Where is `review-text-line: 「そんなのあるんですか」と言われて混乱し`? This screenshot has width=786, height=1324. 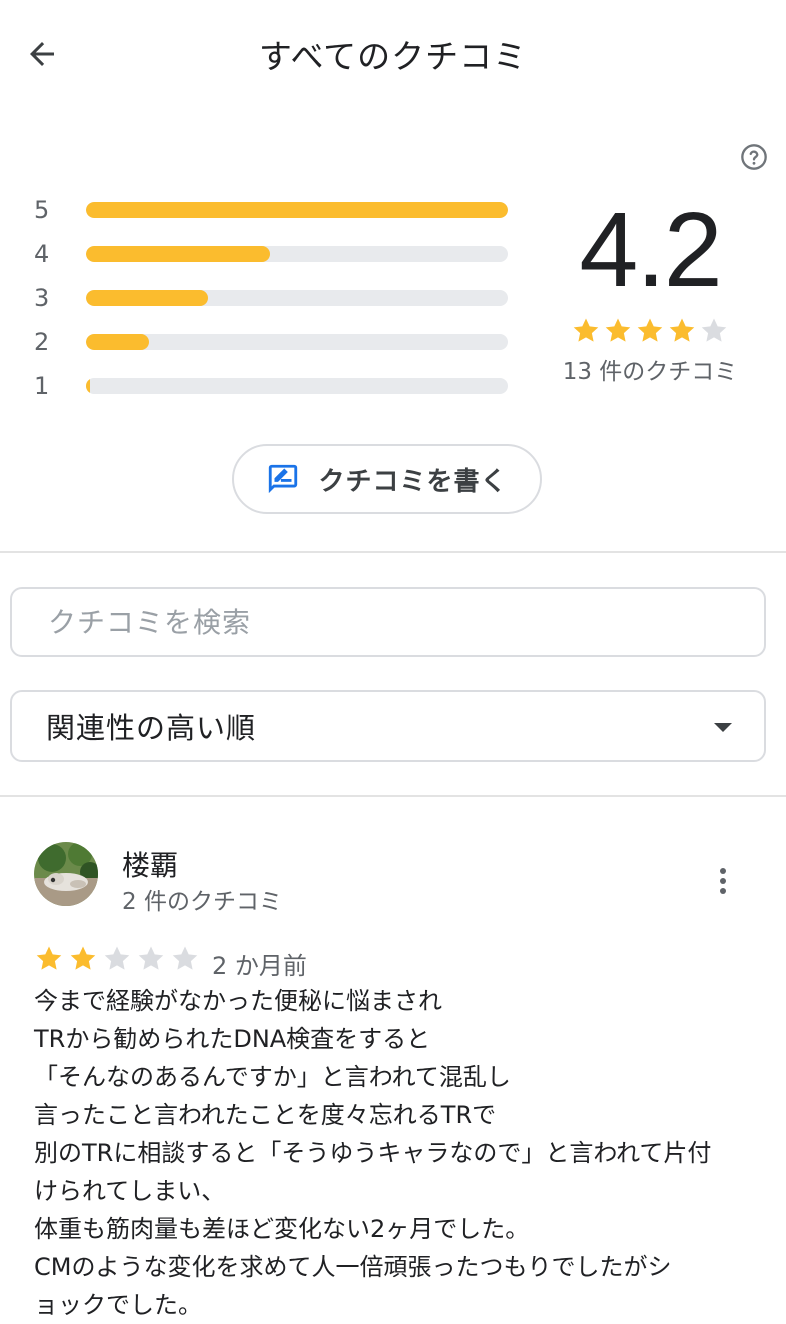
review-text-line: 「そんなのあるんですか」と言われて混乱し is located at coordinates (272, 1077).